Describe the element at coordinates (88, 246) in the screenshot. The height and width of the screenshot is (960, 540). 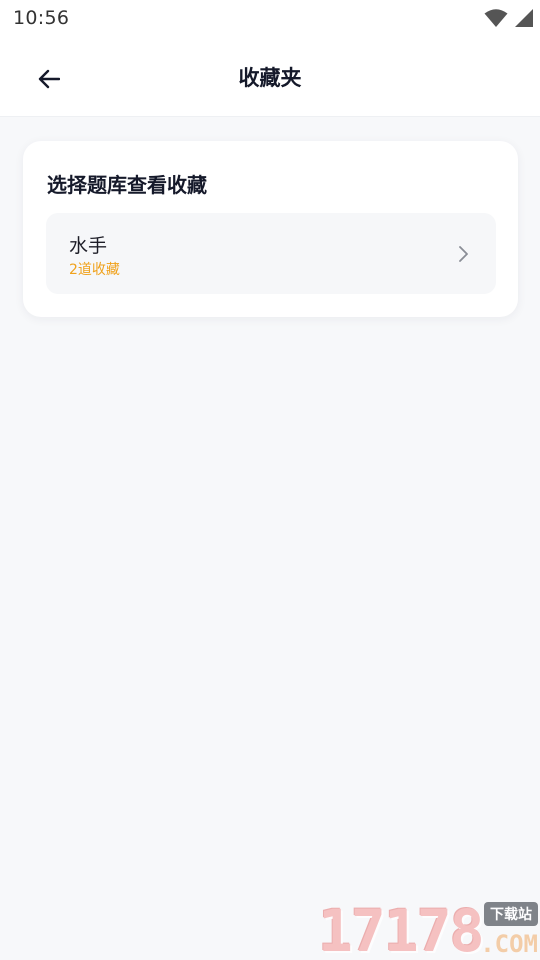
I see `question-bank-name: 水手` at that location.